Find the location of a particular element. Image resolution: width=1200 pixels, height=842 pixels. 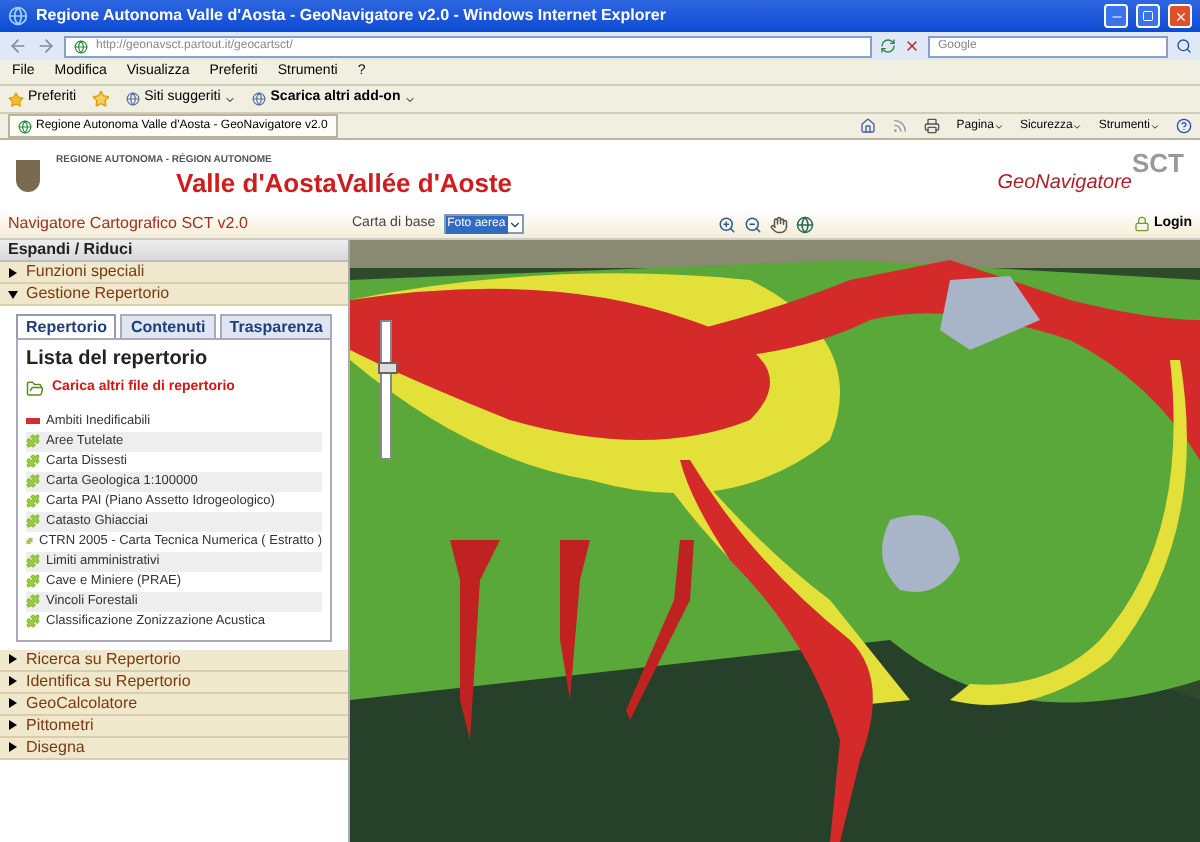

pan-icon is located at coordinates (778, 224).